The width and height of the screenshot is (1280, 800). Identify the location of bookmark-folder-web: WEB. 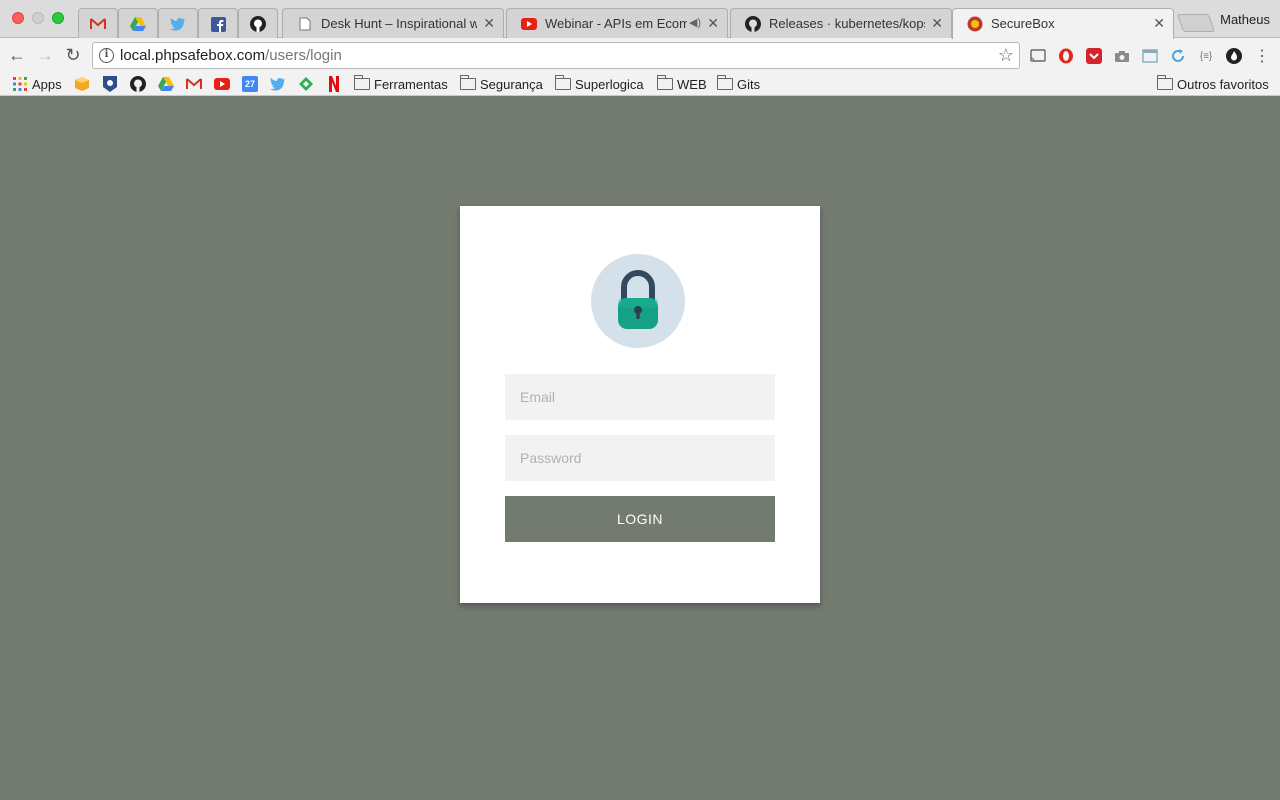
(682, 84).